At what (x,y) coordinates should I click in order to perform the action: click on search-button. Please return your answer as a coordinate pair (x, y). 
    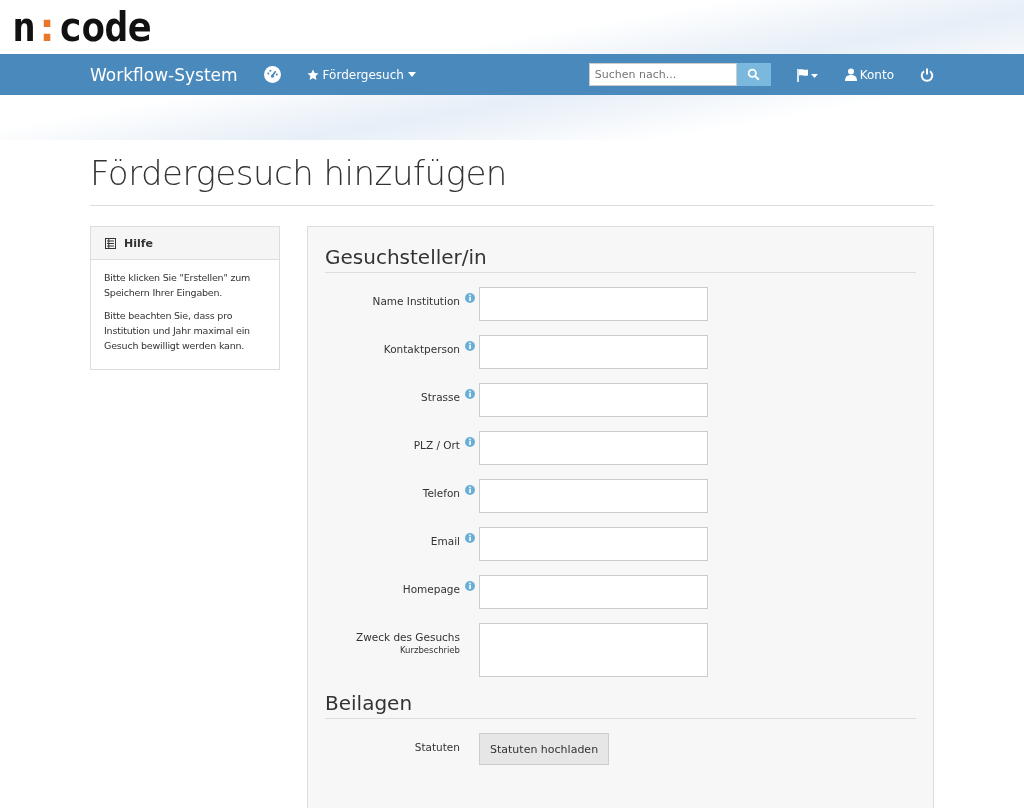
    Looking at the image, I should click on (753, 74).